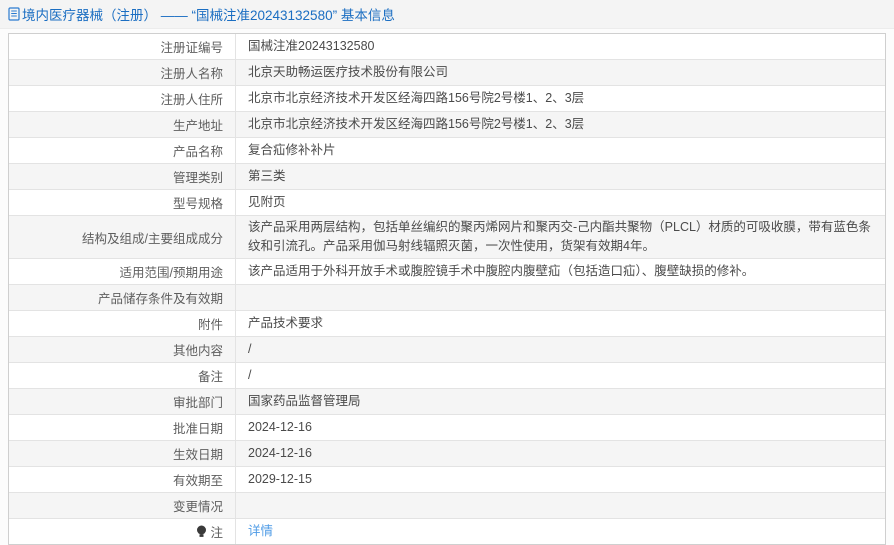  What do you see at coordinates (447, 323) in the screenshot?
I see `table-row-attachment: 附件 产品技术要求` at bounding box center [447, 323].